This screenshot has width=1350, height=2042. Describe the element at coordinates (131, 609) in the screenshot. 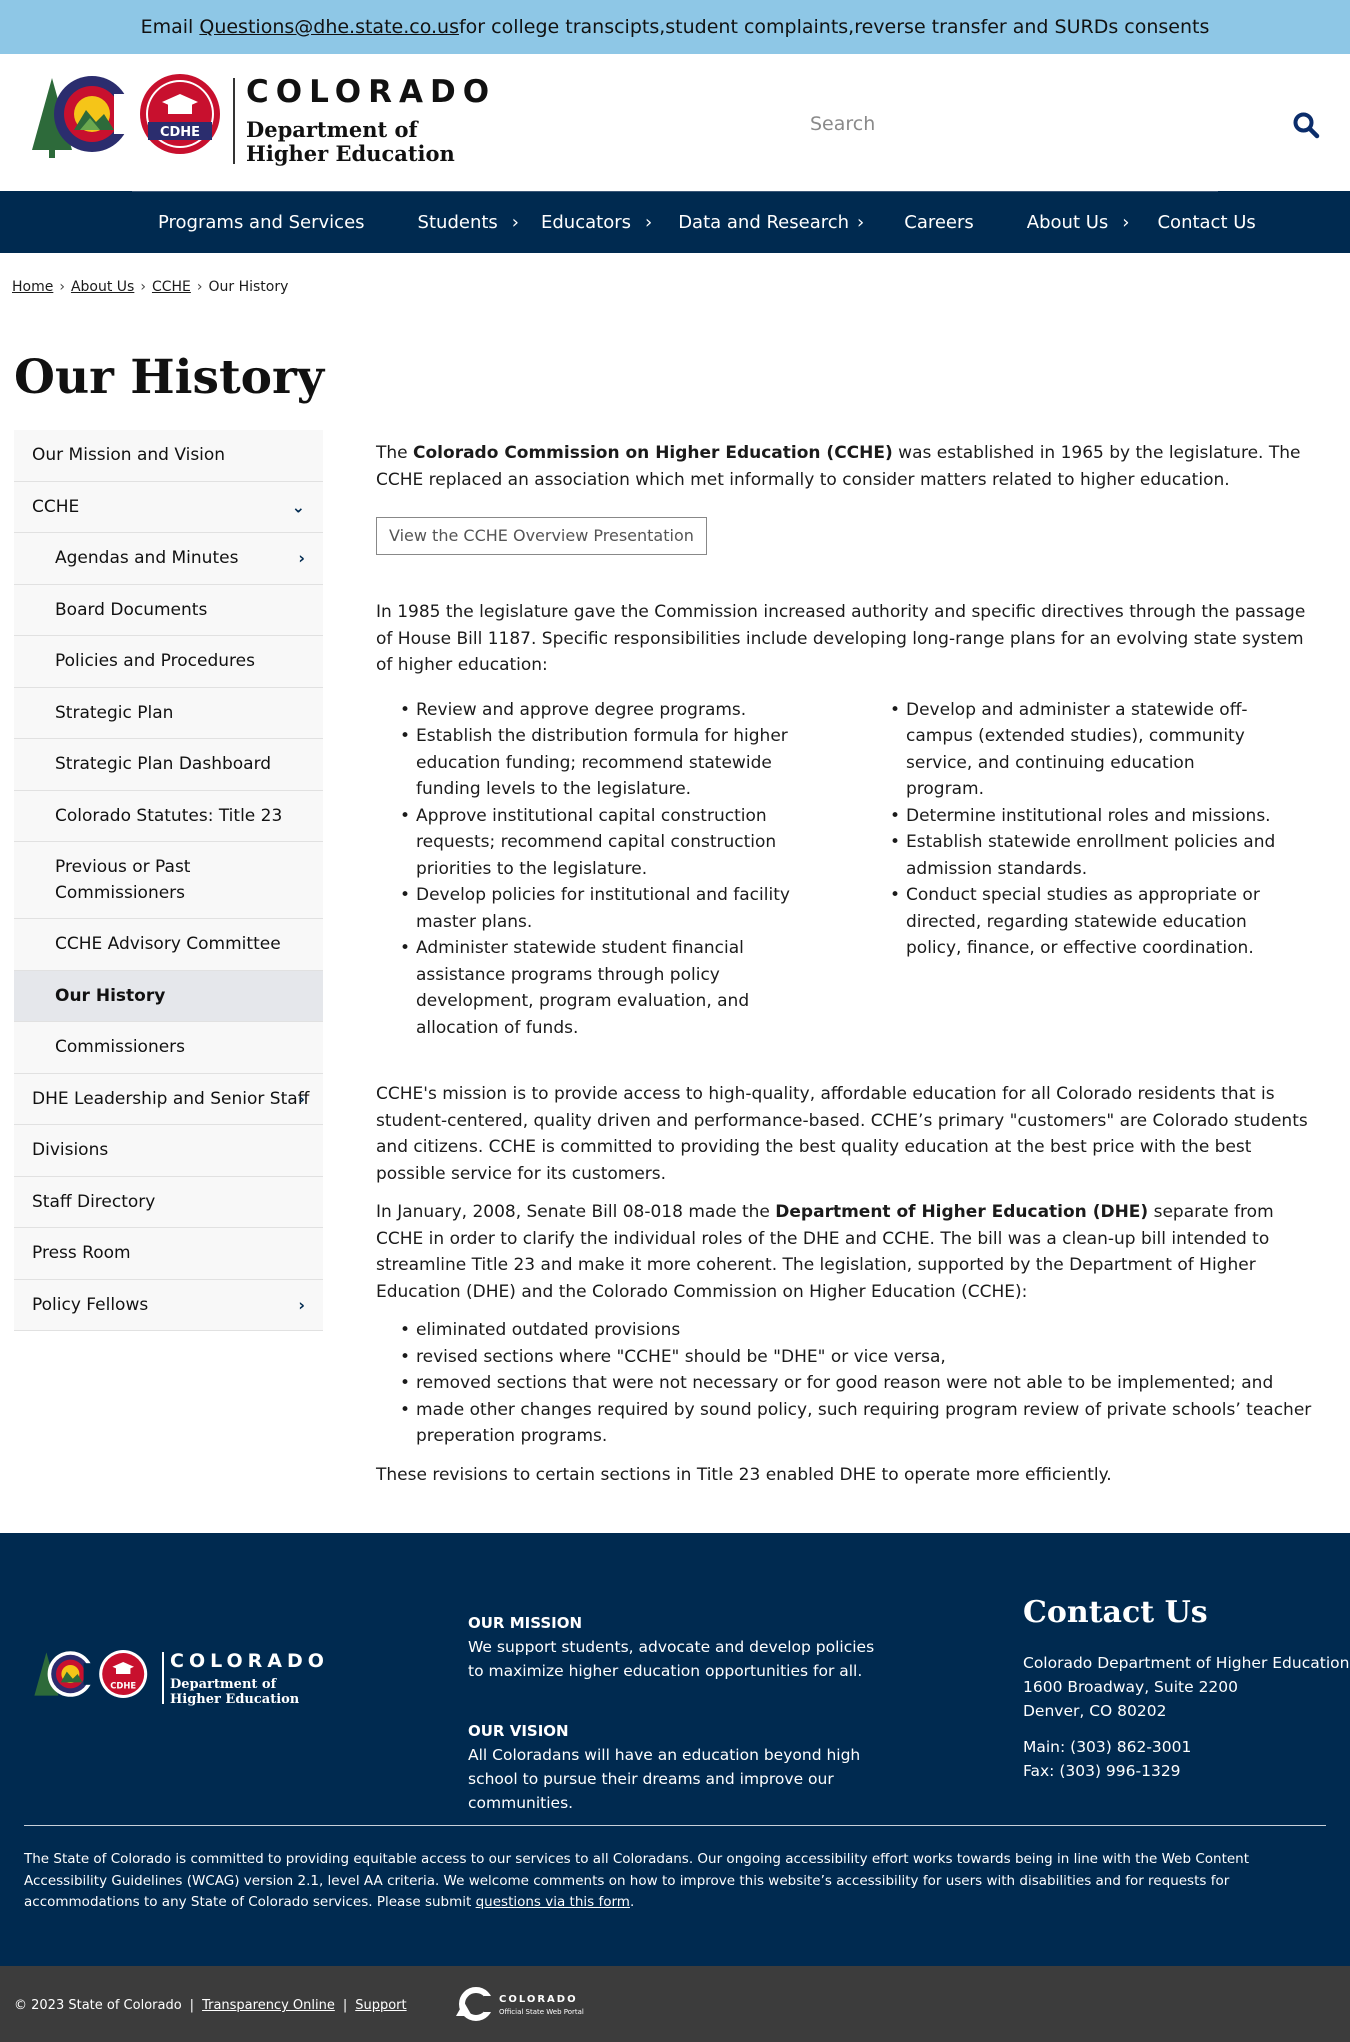

I see `sidebar-item-label: Board Documents` at that location.